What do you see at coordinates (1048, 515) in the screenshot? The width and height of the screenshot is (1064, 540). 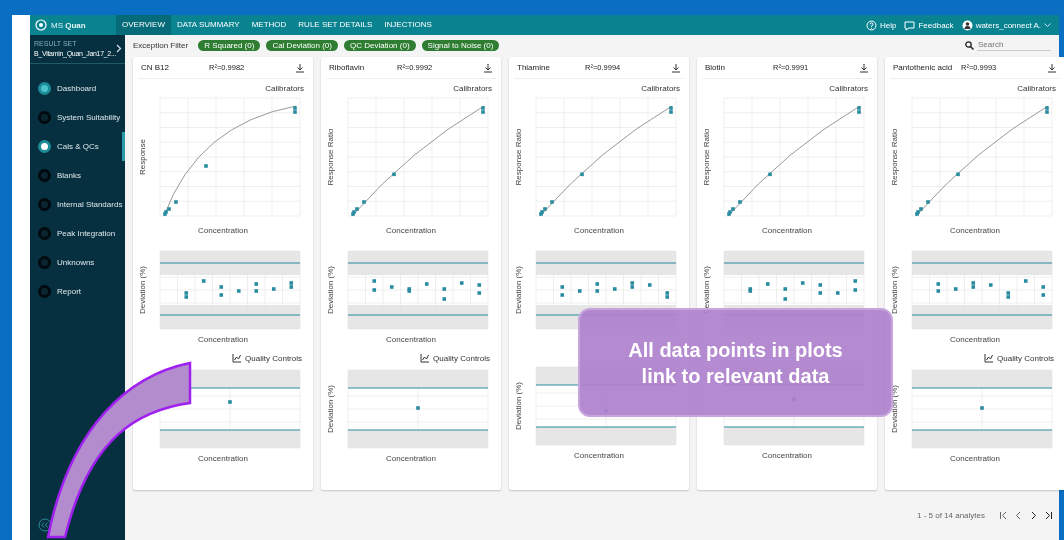 I see `last-page-icon` at bounding box center [1048, 515].